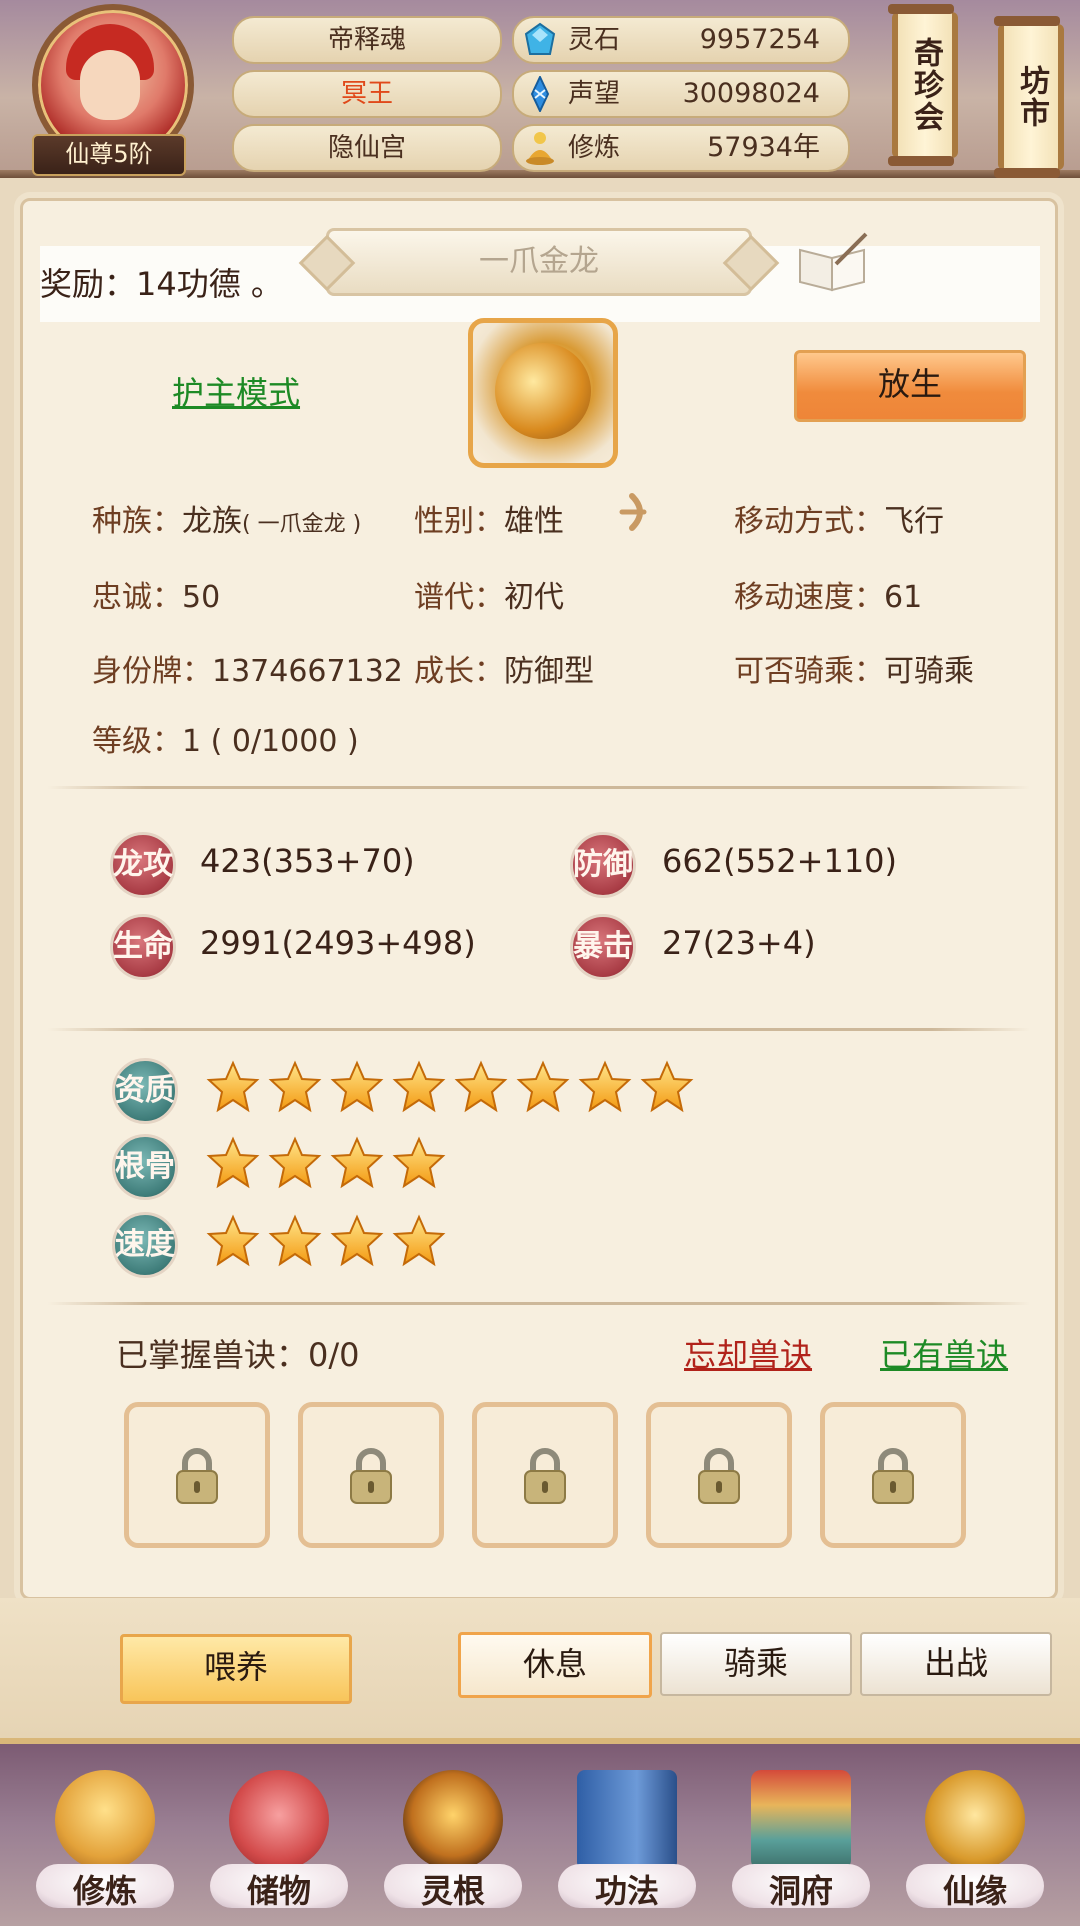 The image size is (1080, 1926). What do you see at coordinates (594, 40) in the screenshot?
I see `resource-label: 灵石` at bounding box center [594, 40].